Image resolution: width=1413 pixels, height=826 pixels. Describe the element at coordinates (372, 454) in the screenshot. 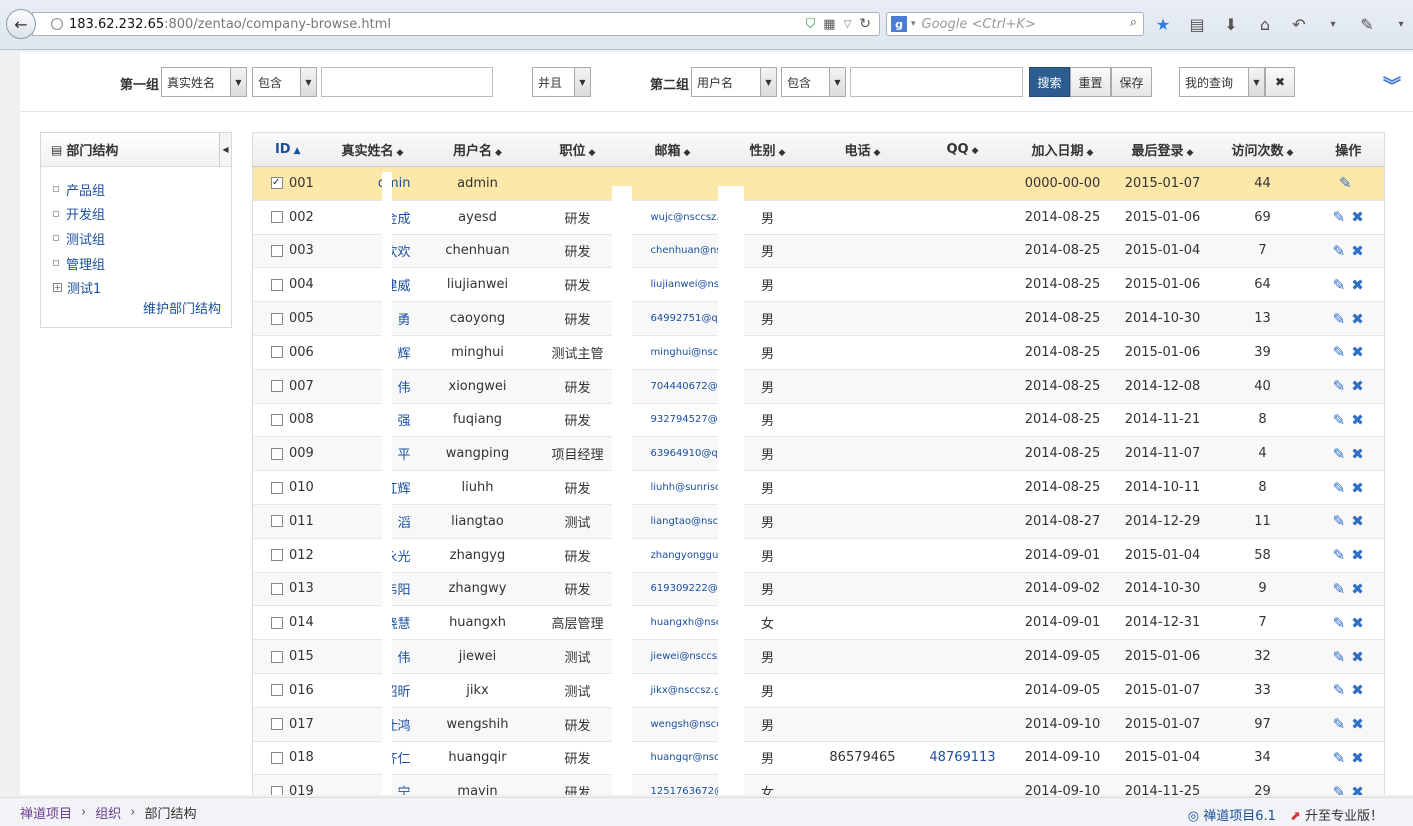

I see `realname-cell: 平` at that location.